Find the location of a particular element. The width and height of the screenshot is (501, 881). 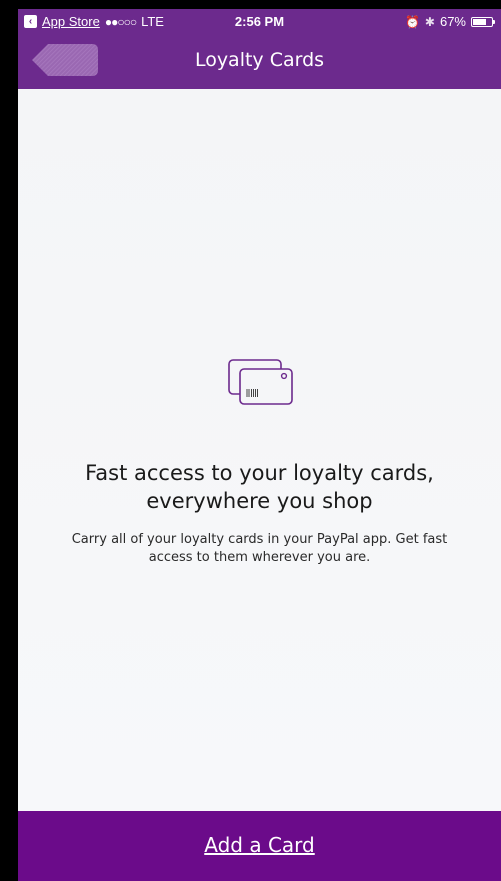

page-title: Loyalty Cards is located at coordinates (259, 60).